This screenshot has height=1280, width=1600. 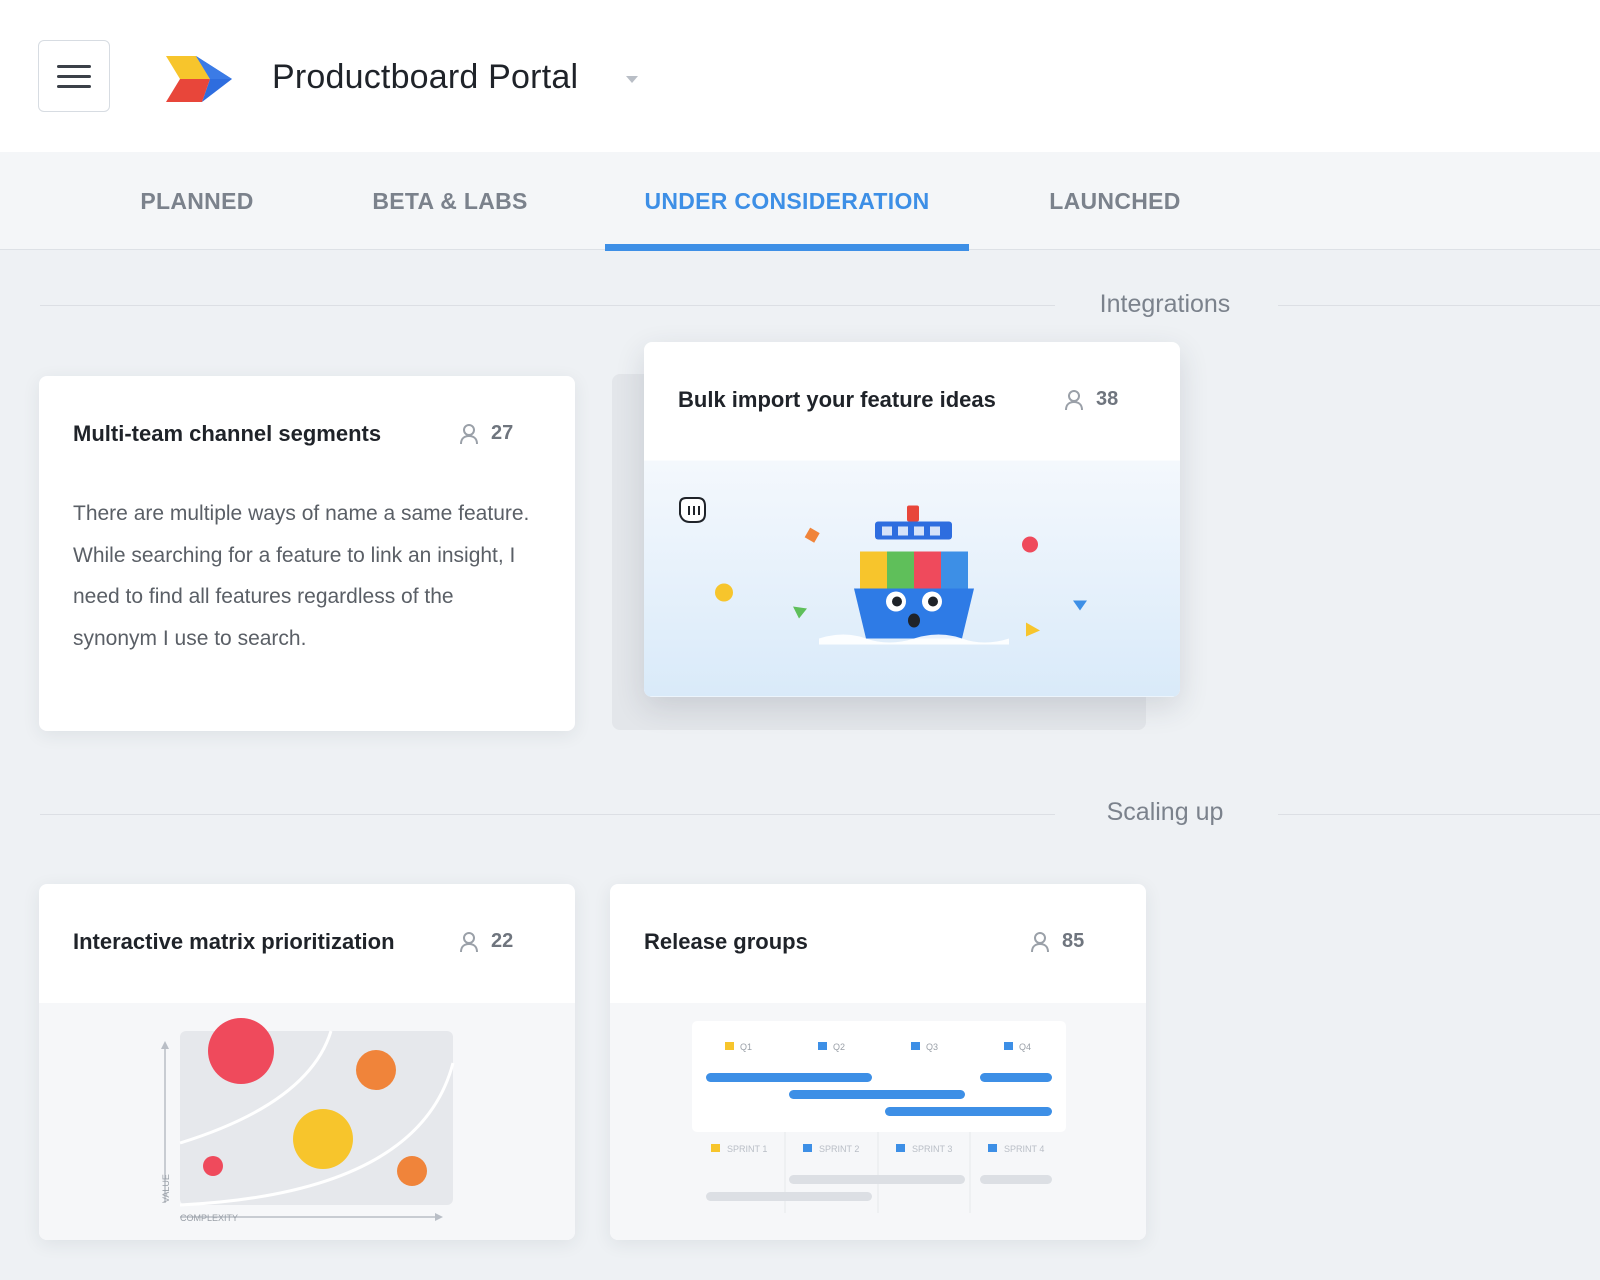 I want to click on x-axis-label: COMPLEXITY, so click(x=209, y=1218).